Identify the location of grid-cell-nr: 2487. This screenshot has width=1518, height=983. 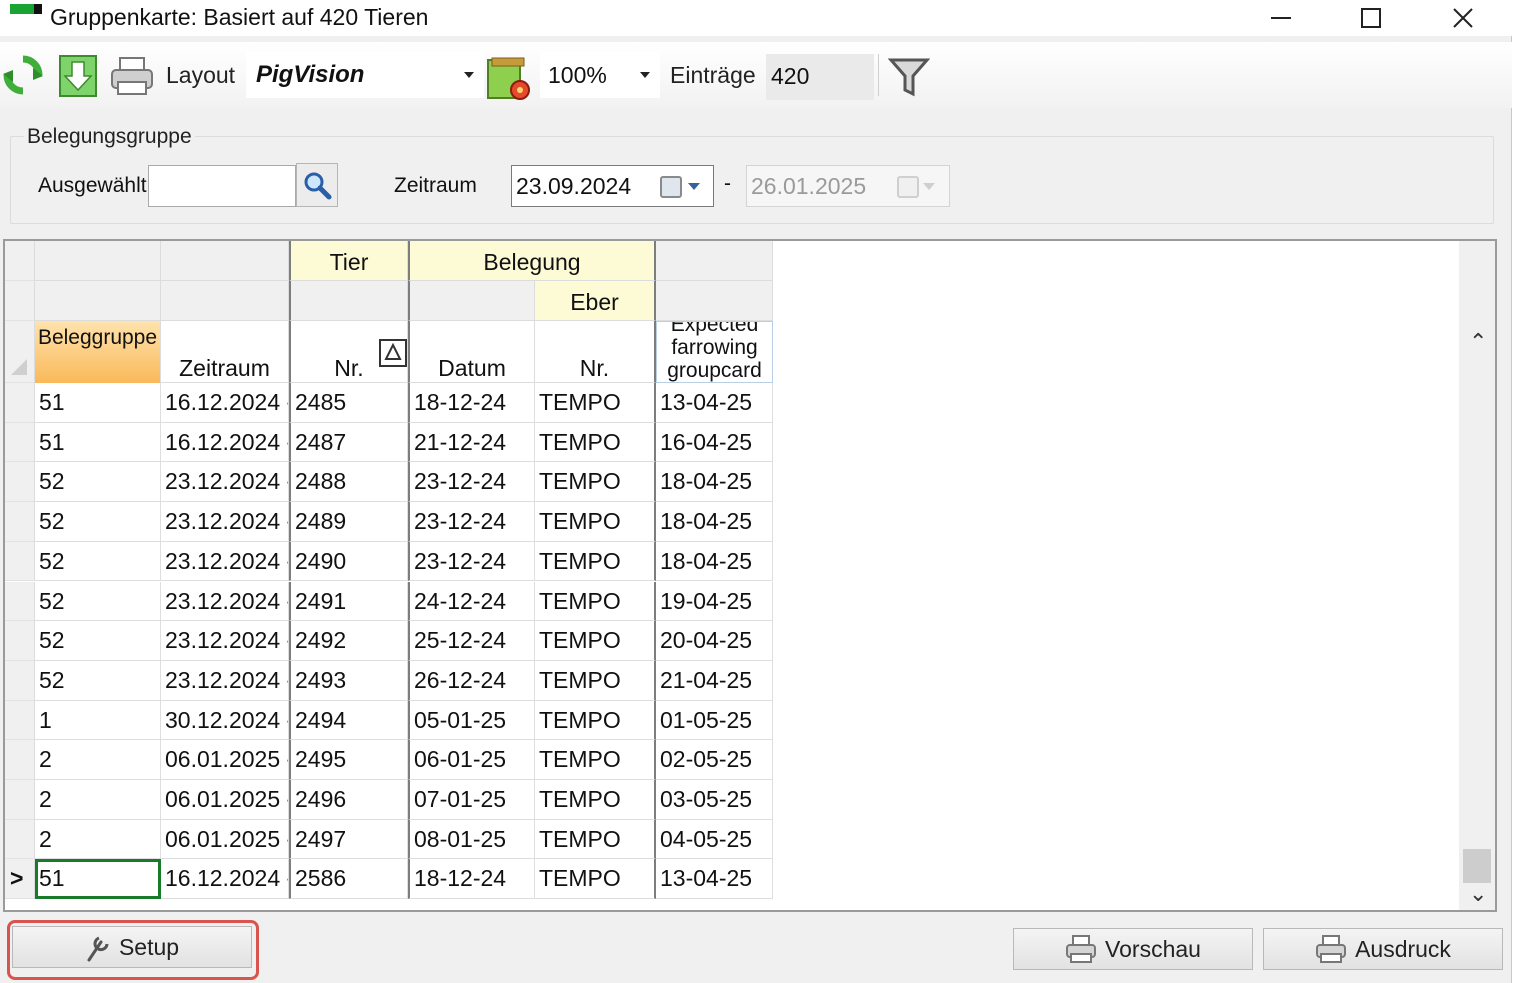
(348, 442).